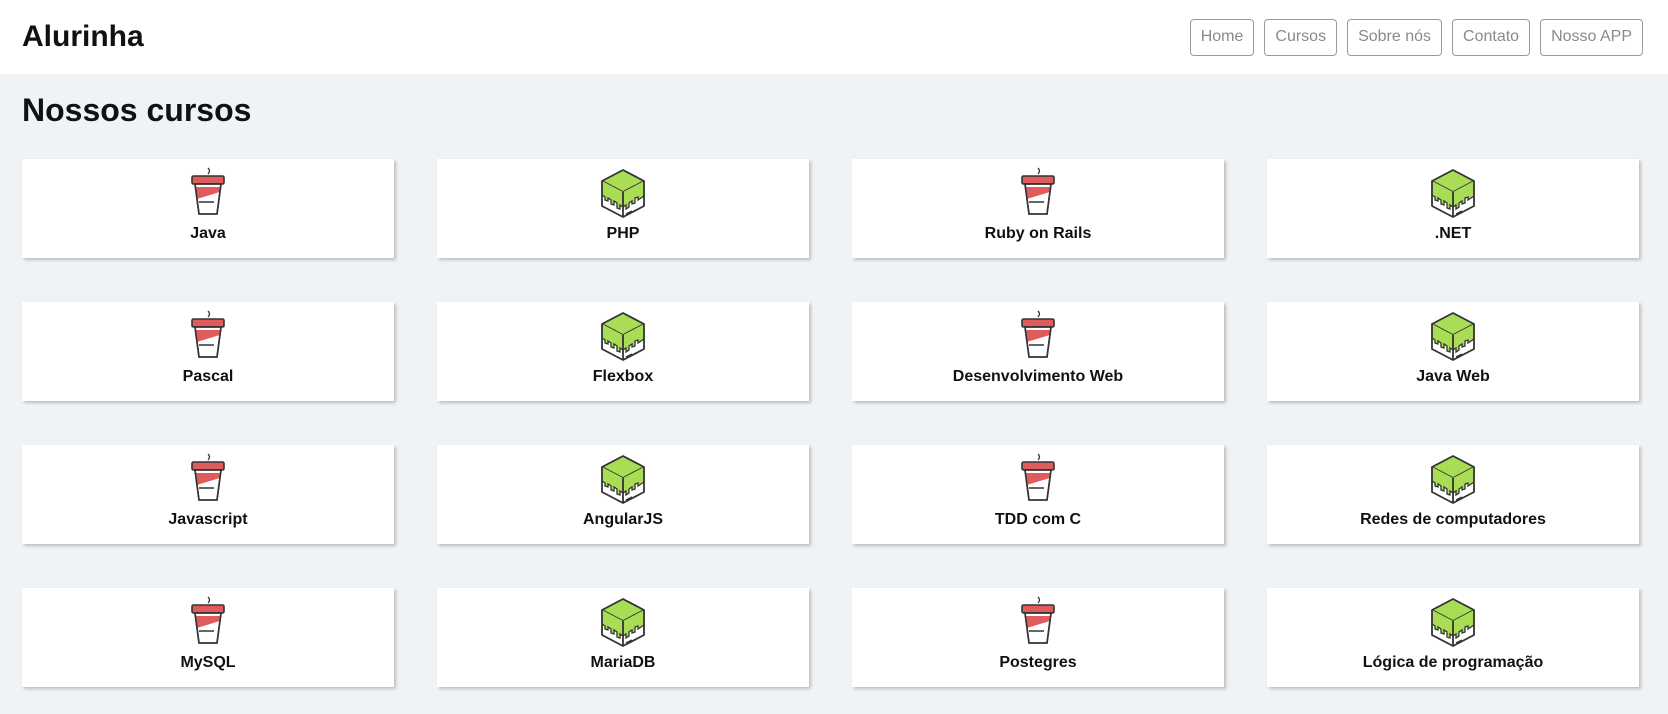 The image size is (1668, 714). I want to click on nav-home-button: Home, so click(1222, 37).